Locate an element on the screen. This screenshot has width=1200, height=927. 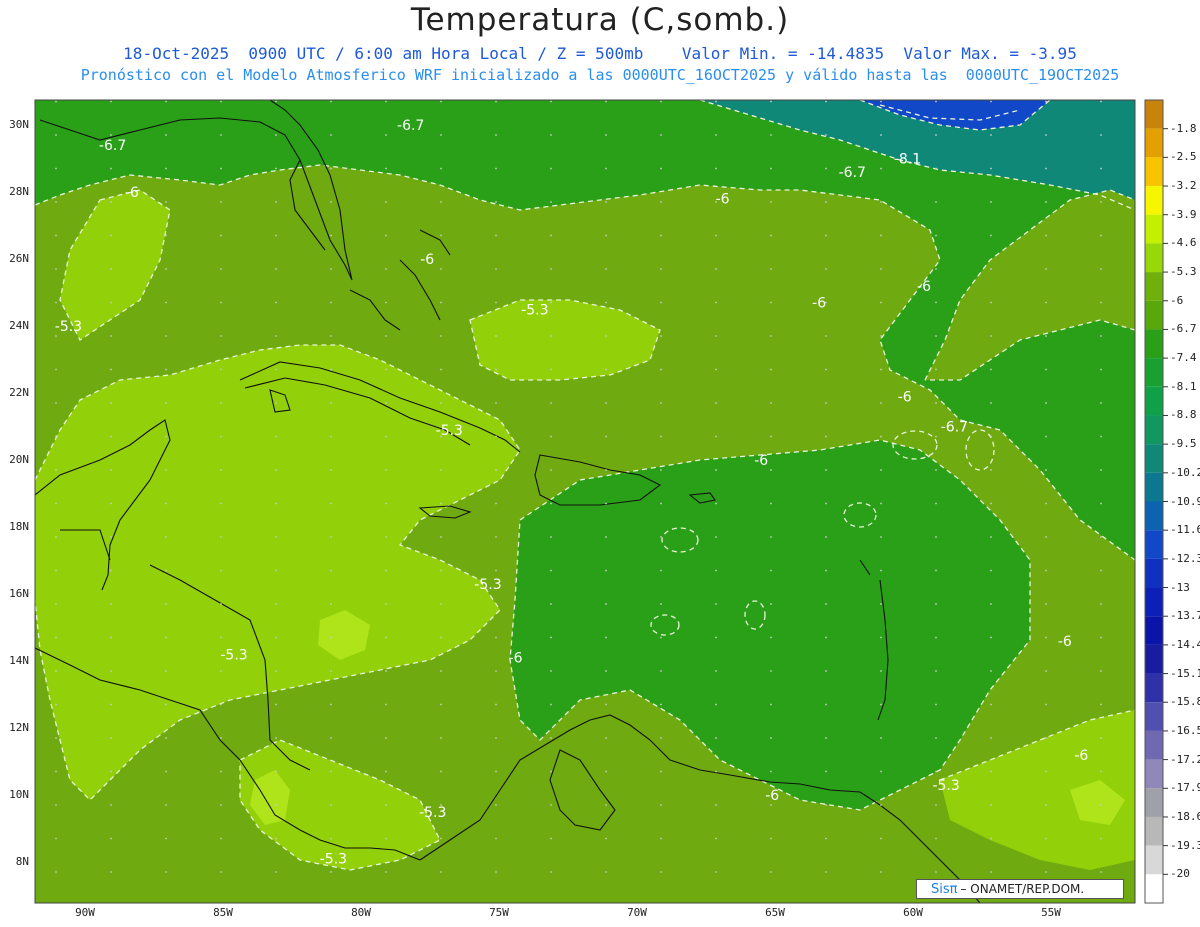
lat-tick-label: 14N is located at coordinates (19, 660).